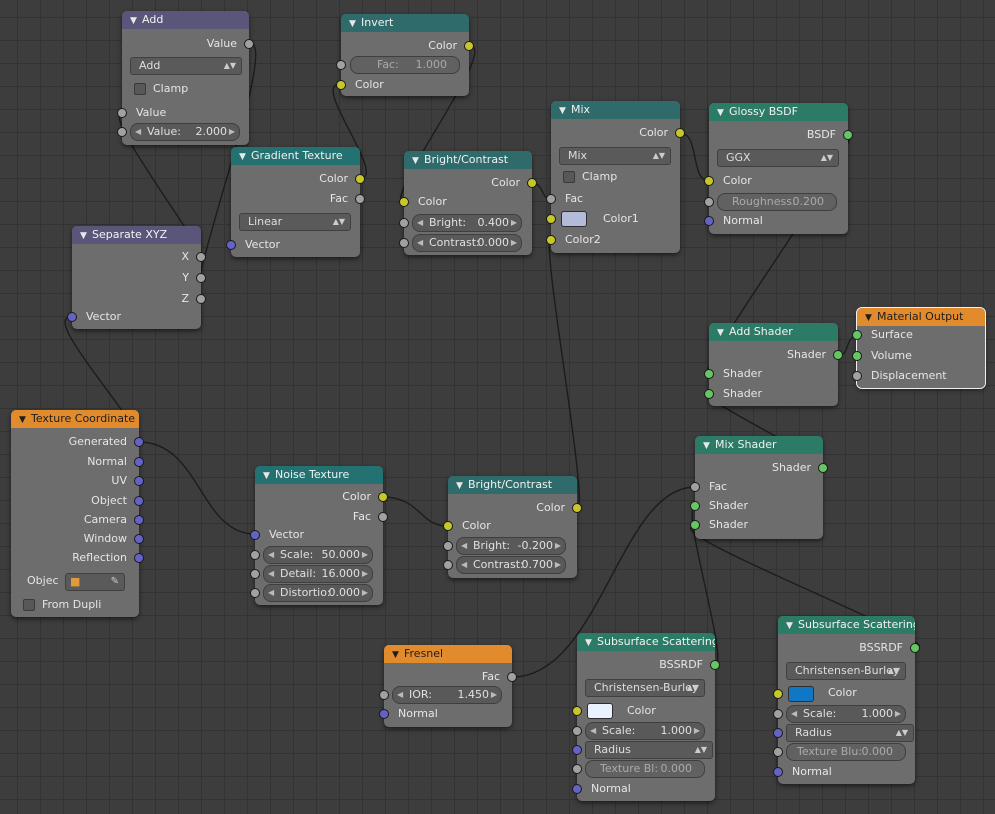  Describe the element at coordinates (405, 55) in the screenshot. I see `invert-node: ▼ Invert Color Fac: 1.000 Color` at that location.